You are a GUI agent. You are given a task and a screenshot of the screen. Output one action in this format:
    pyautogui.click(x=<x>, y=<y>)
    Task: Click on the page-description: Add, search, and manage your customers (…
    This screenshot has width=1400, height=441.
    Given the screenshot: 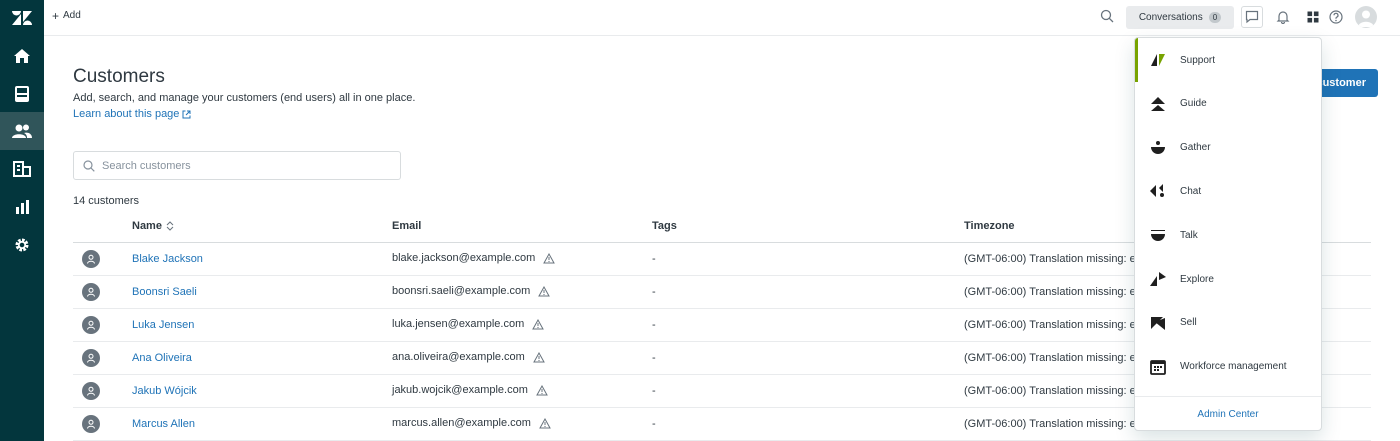 What is the action you would take?
    pyautogui.click(x=244, y=98)
    